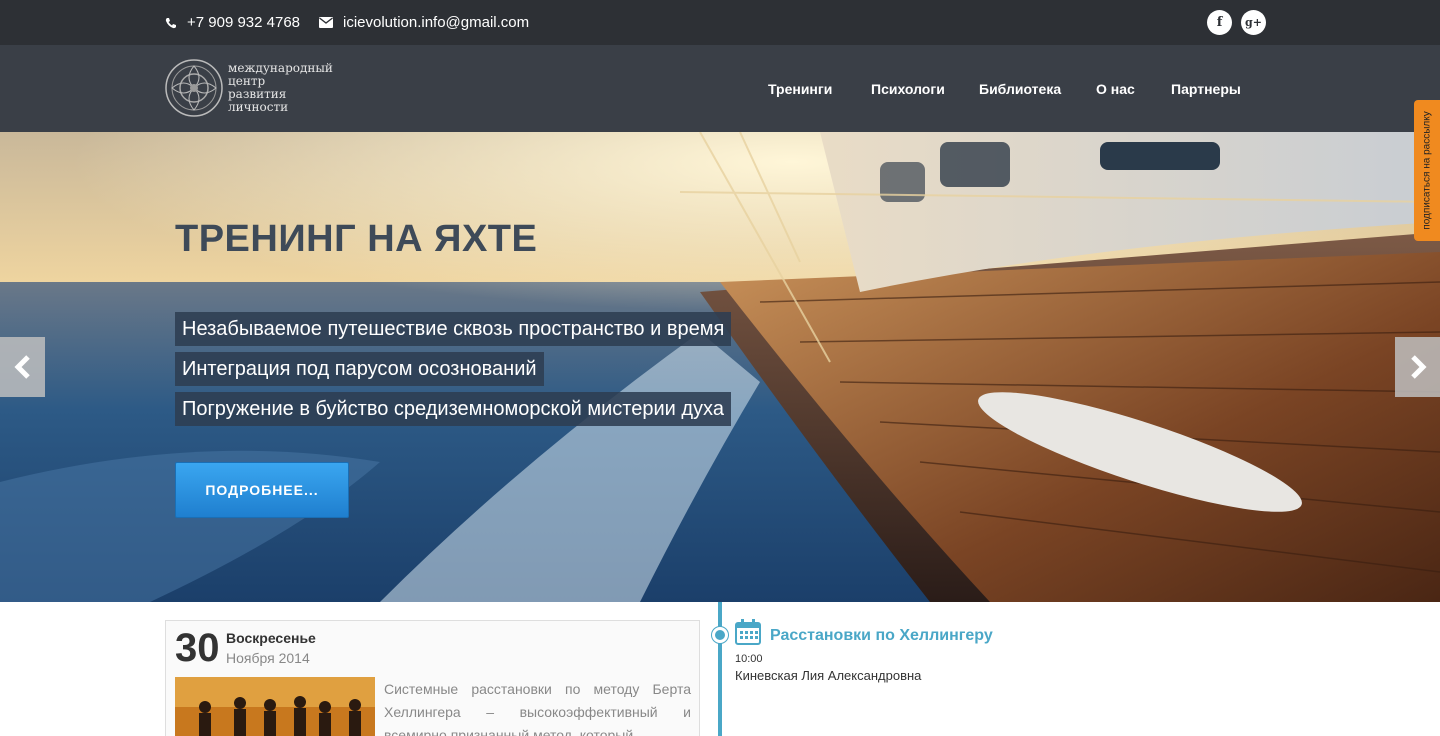 Image resolution: width=1440 pixels, height=736 pixels. I want to click on facebook-icon: f, so click(1219, 22).